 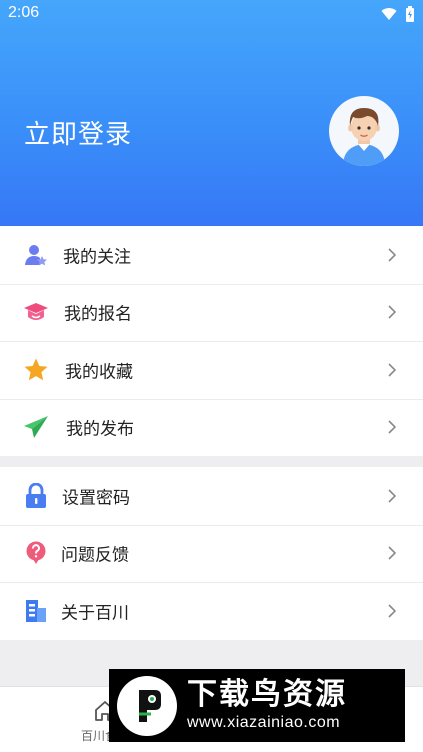 I want to click on menu-item-label: 问题反馈, so click(x=95, y=555).